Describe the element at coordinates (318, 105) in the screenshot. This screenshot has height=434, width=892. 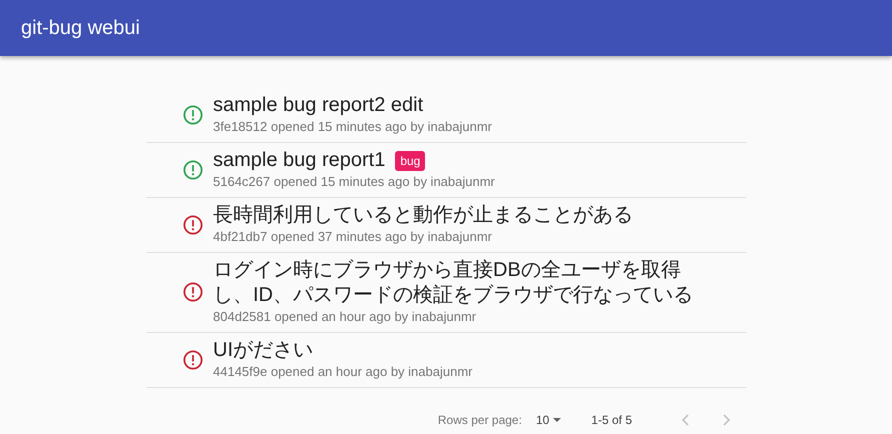
I see `issue-title: sample bug report2 edit` at that location.